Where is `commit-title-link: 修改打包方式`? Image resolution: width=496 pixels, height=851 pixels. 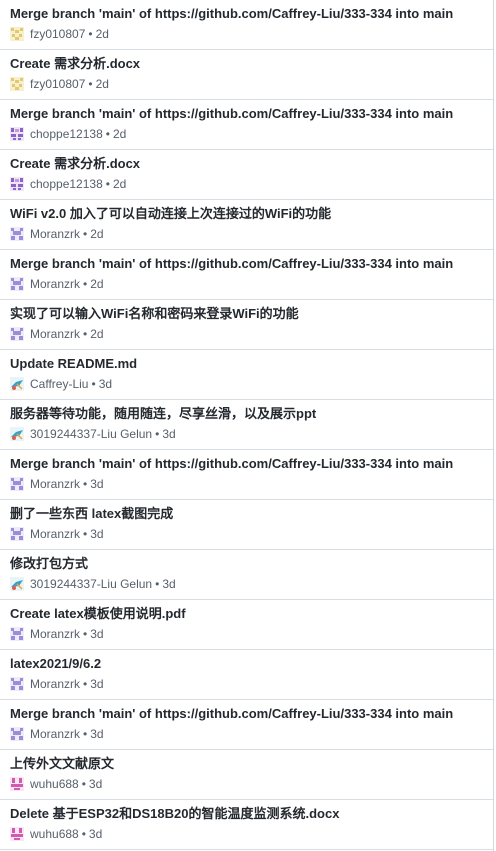
commit-title-link: 修改打包方式 is located at coordinates (246, 564).